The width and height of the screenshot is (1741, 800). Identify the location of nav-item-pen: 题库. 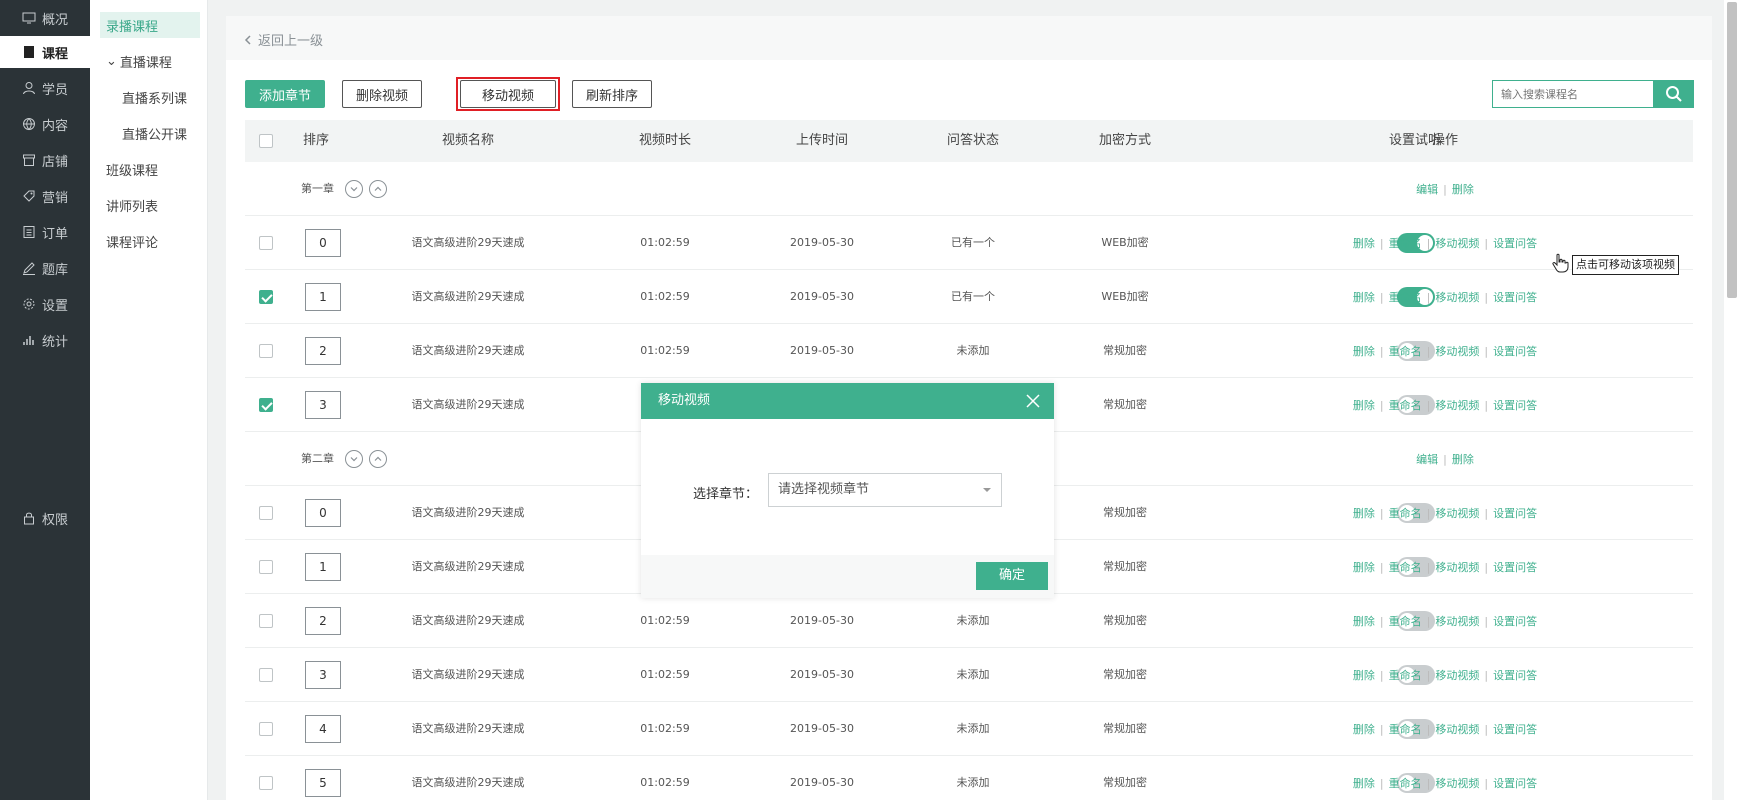
(45, 268).